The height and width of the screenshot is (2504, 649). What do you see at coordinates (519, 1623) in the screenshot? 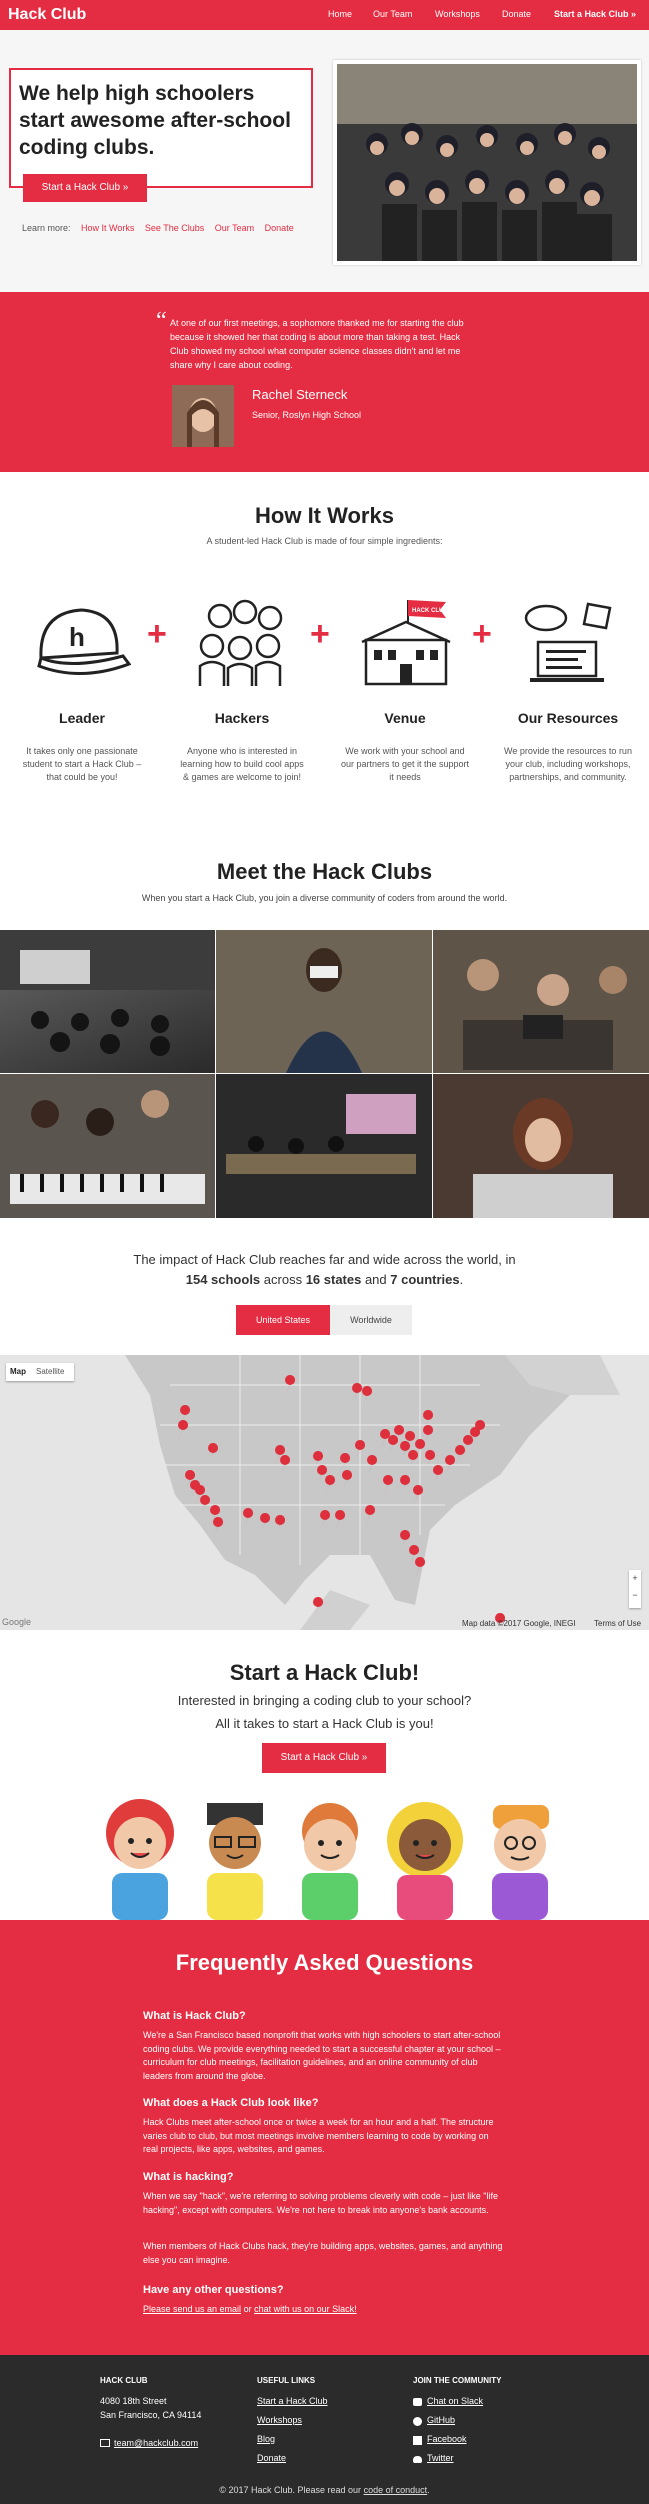
I see `map-attribution: Map data ©2017 Google, INEGI` at bounding box center [519, 1623].